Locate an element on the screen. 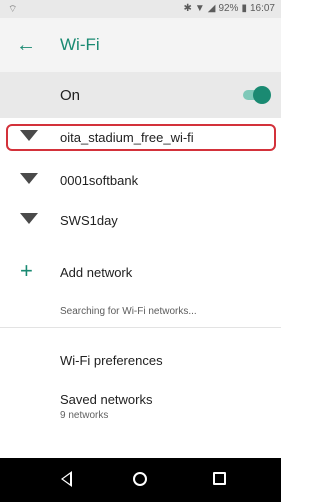 The image size is (320, 502). 4g-signal-icon: ◢ is located at coordinates (211, 8).